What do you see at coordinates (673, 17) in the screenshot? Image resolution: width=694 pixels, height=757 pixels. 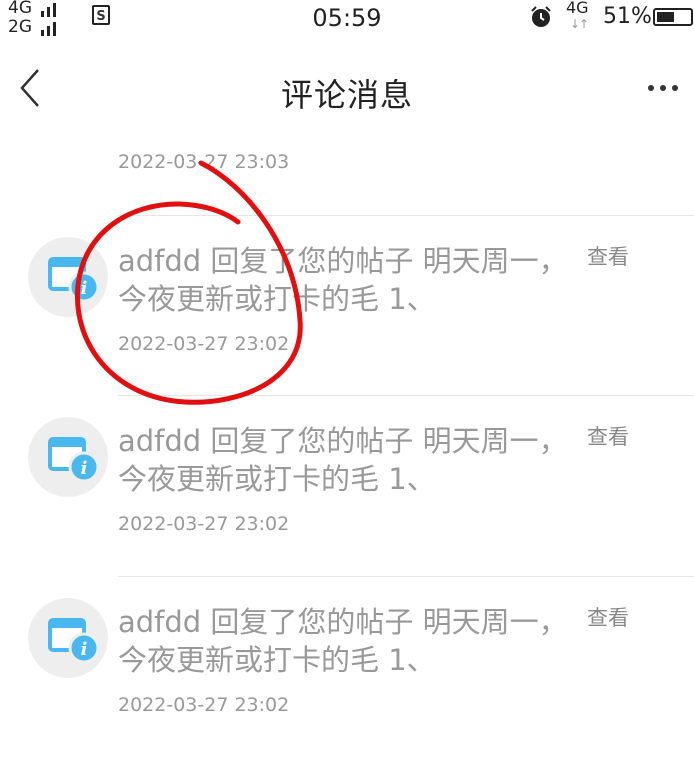 I see `battery-icon` at bounding box center [673, 17].